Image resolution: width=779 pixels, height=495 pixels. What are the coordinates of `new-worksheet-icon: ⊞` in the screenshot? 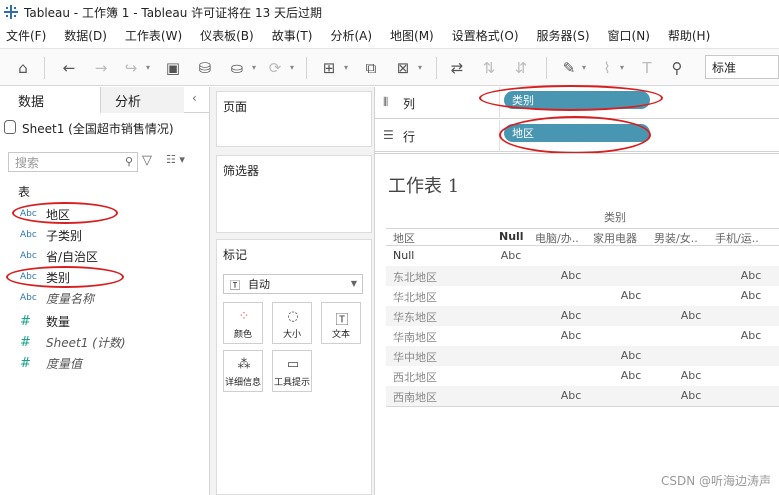 It's located at (329, 68).